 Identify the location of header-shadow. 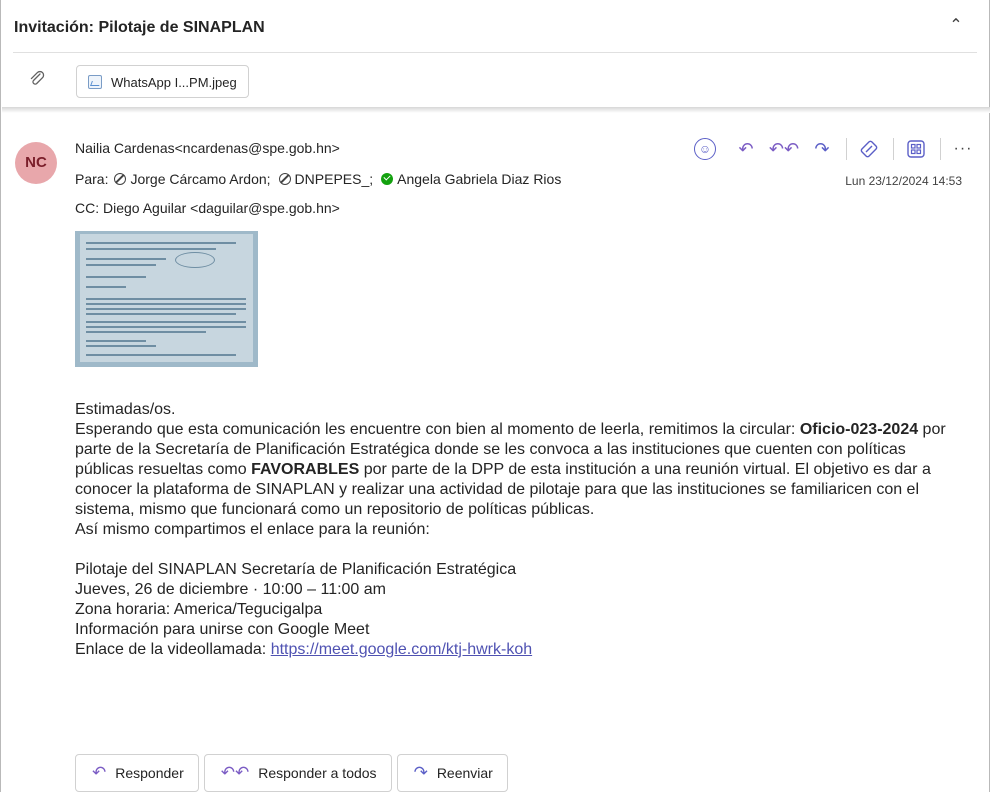
(496, 110).